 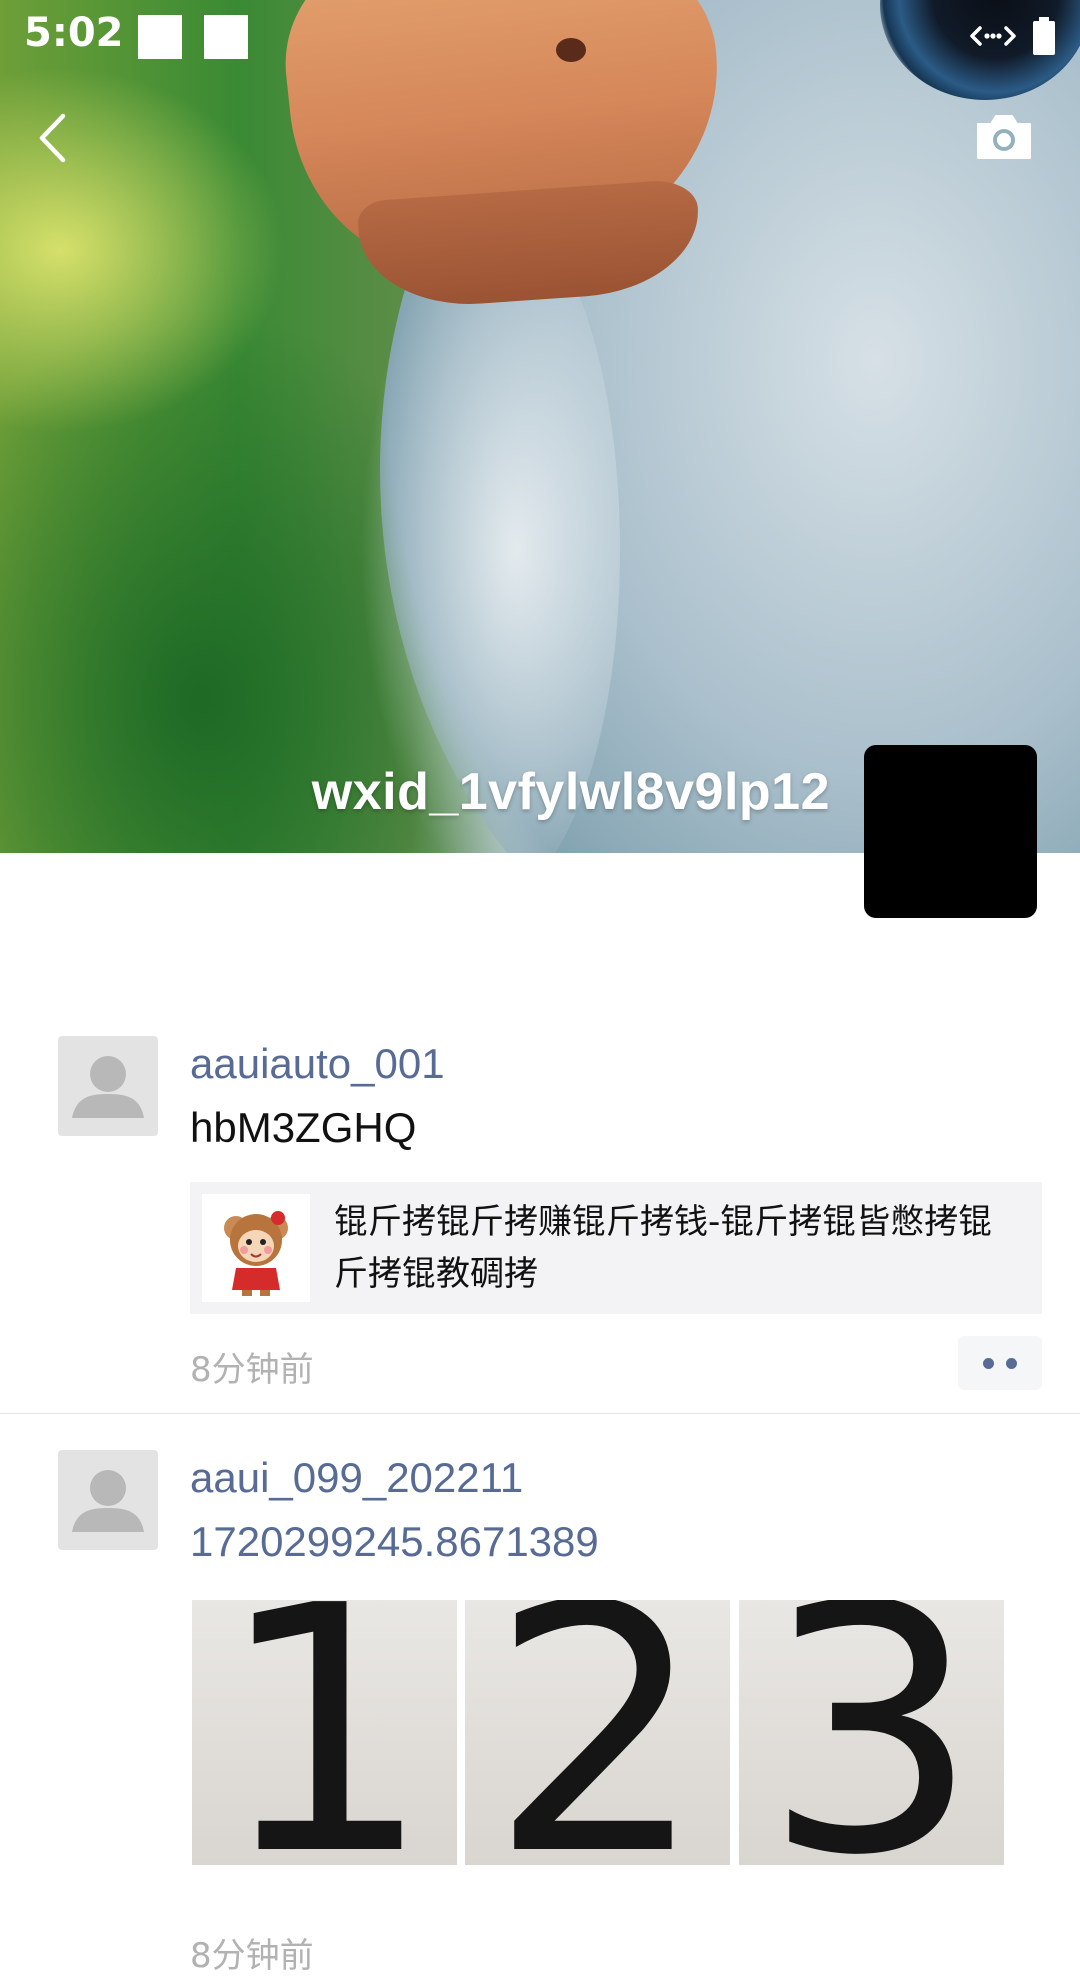 I want to click on back-button, so click(x=55, y=138).